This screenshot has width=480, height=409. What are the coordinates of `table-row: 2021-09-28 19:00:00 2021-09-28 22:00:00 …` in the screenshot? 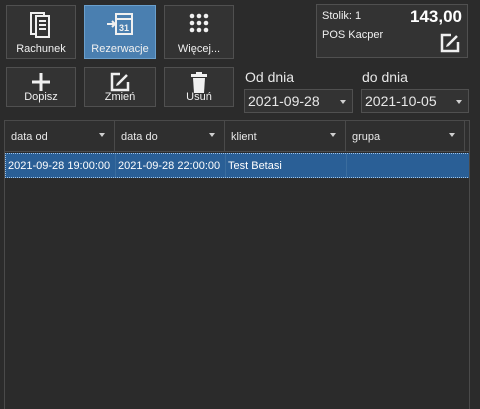 It's located at (237, 165).